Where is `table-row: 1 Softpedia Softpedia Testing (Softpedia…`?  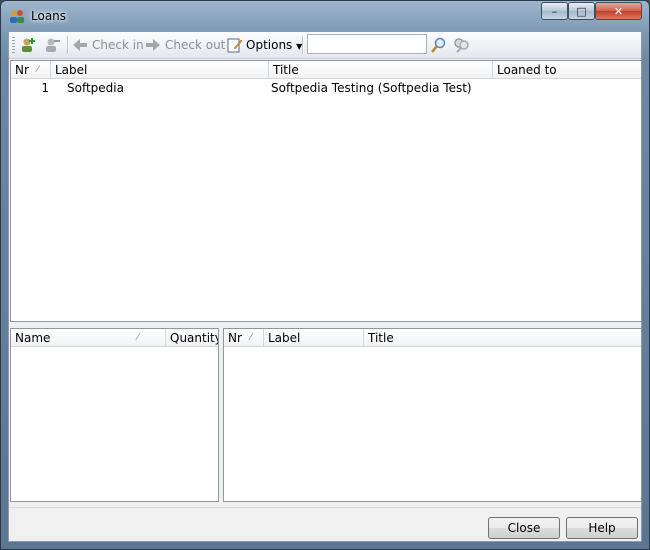 table-row: 1 Softpedia Softpedia Testing (Softpedia… is located at coordinates (326, 88).